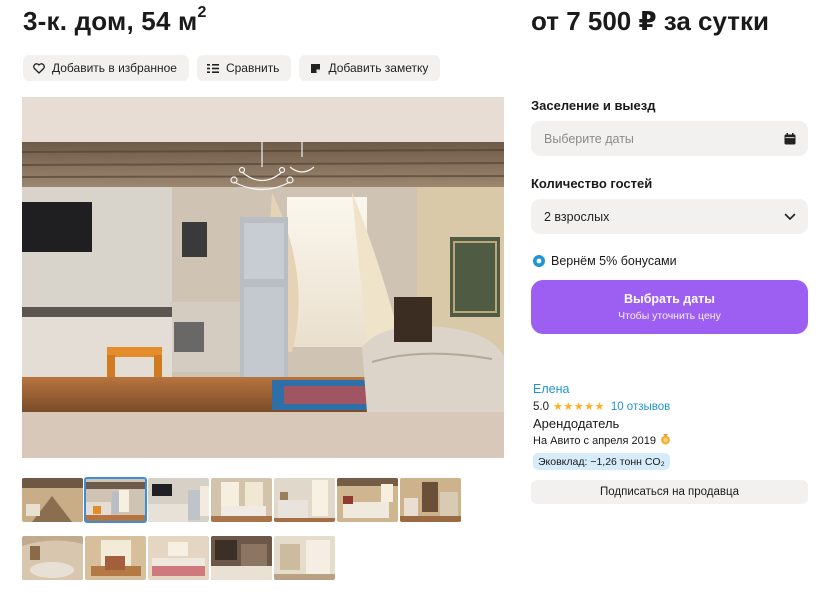 The image size is (833, 593). Describe the element at coordinates (115, 500) in the screenshot. I see `photo-thumbnail-active` at that location.